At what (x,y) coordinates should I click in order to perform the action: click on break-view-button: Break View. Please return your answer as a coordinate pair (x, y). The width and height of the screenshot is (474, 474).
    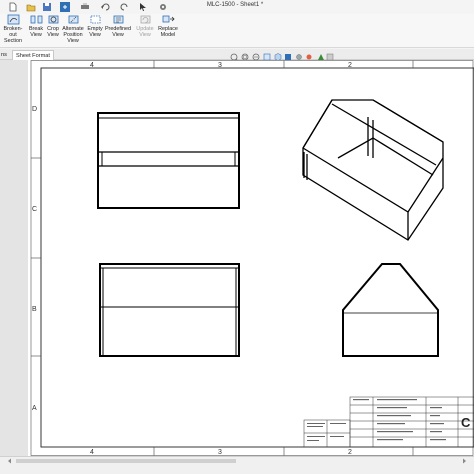
    Looking at the image, I should click on (36, 26).